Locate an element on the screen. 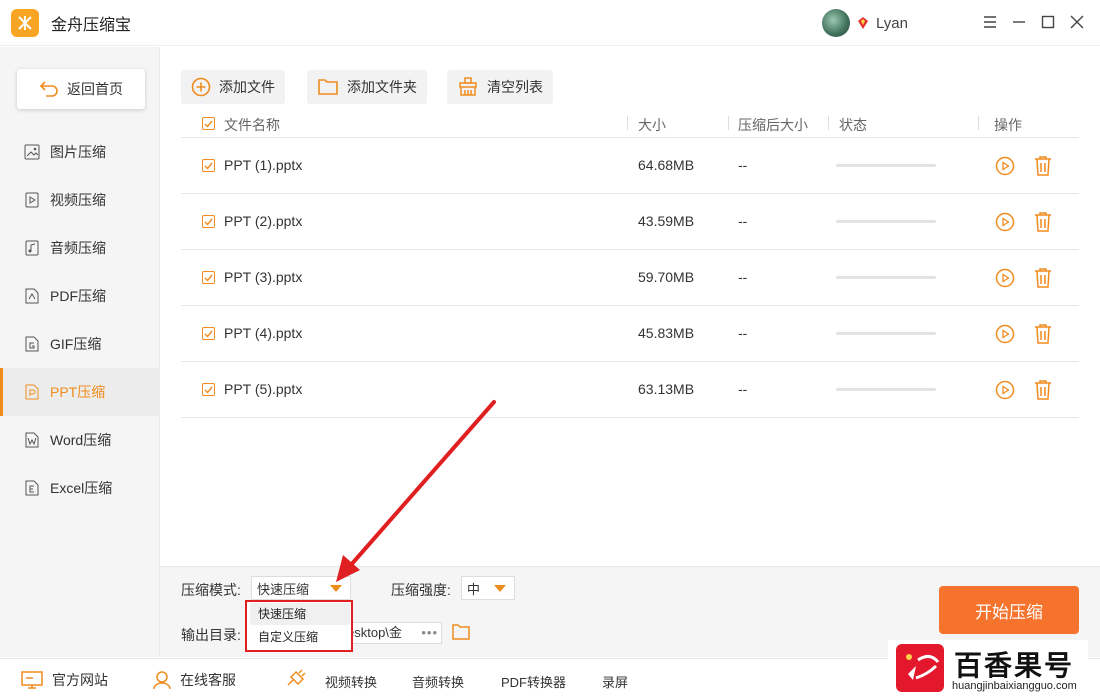  sidebar-item-label: 视频压缩 is located at coordinates (78, 200).